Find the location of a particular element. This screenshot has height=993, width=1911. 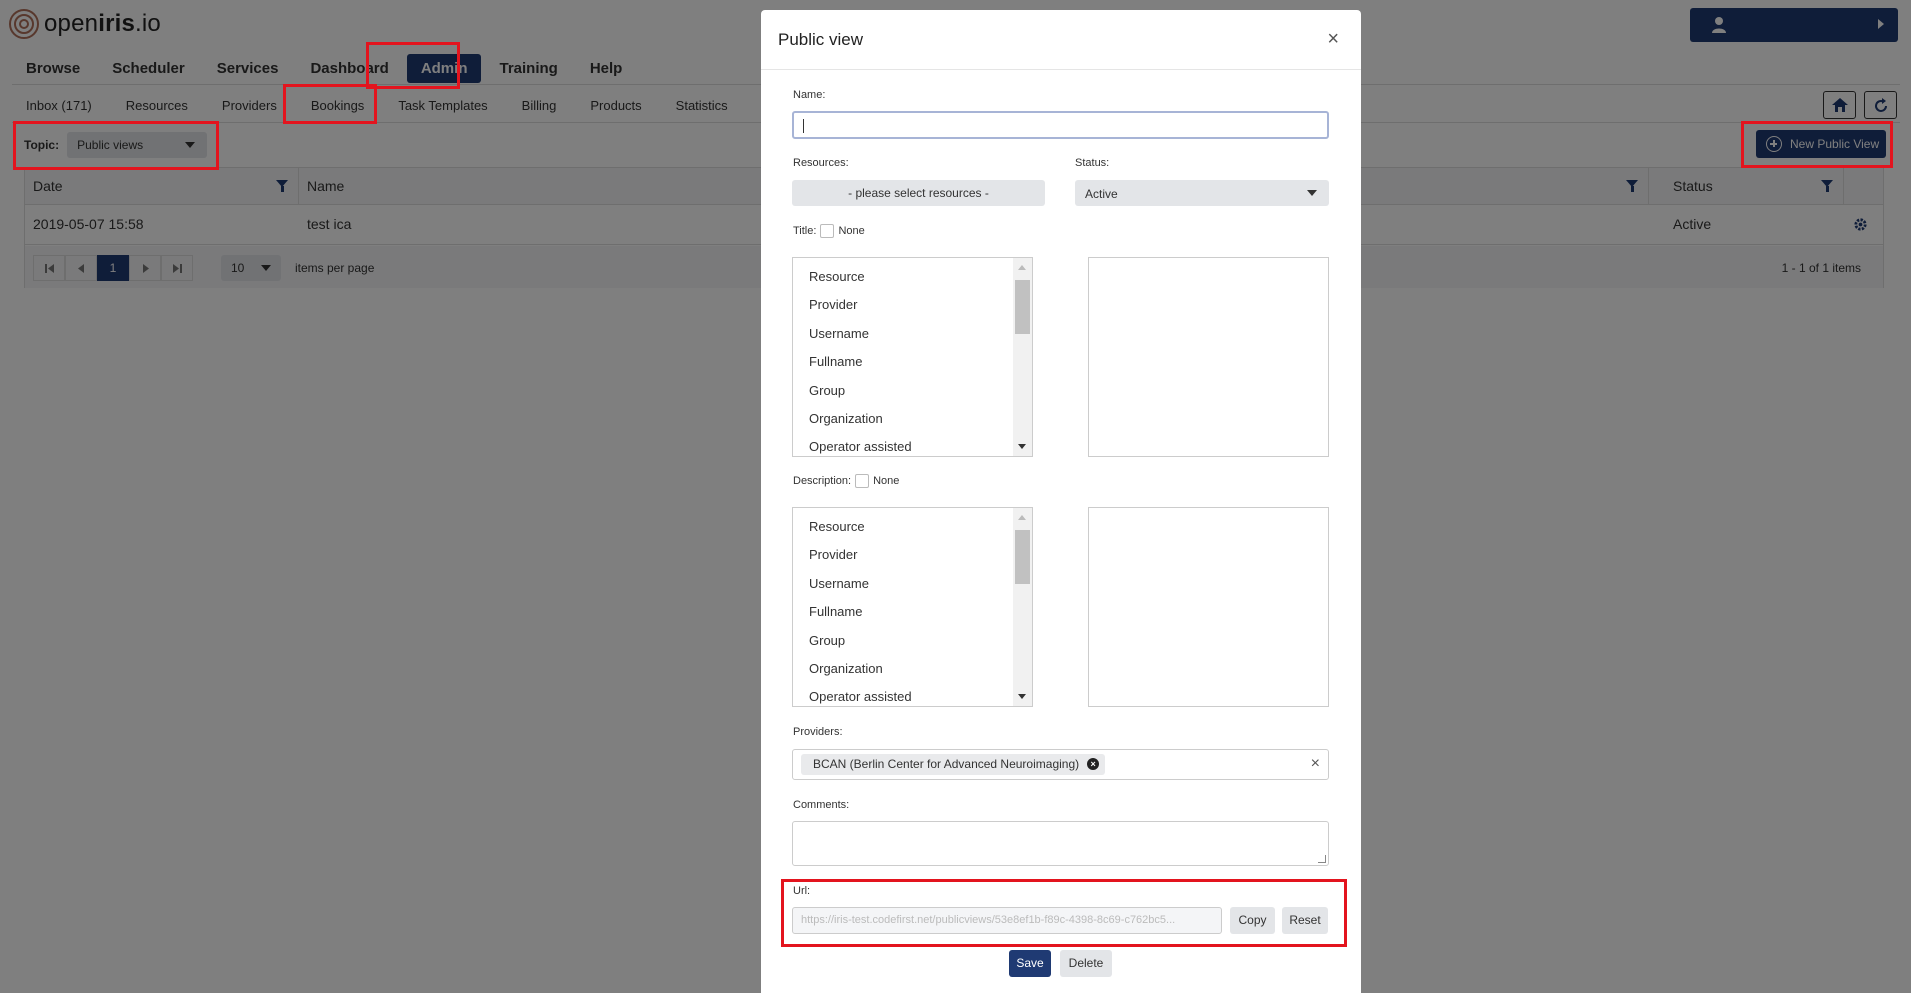

modal-title: Public view is located at coordinates (821, 39).